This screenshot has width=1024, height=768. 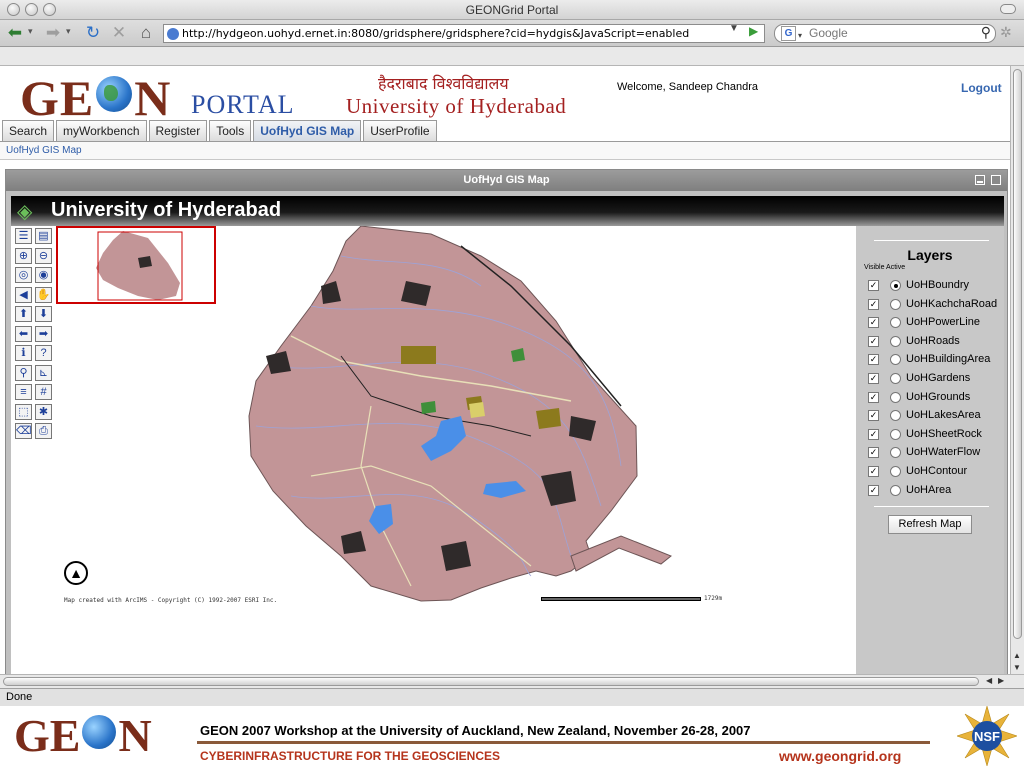 I want to click on scroll-left-icon: ◀, so click(x=989, y=680).